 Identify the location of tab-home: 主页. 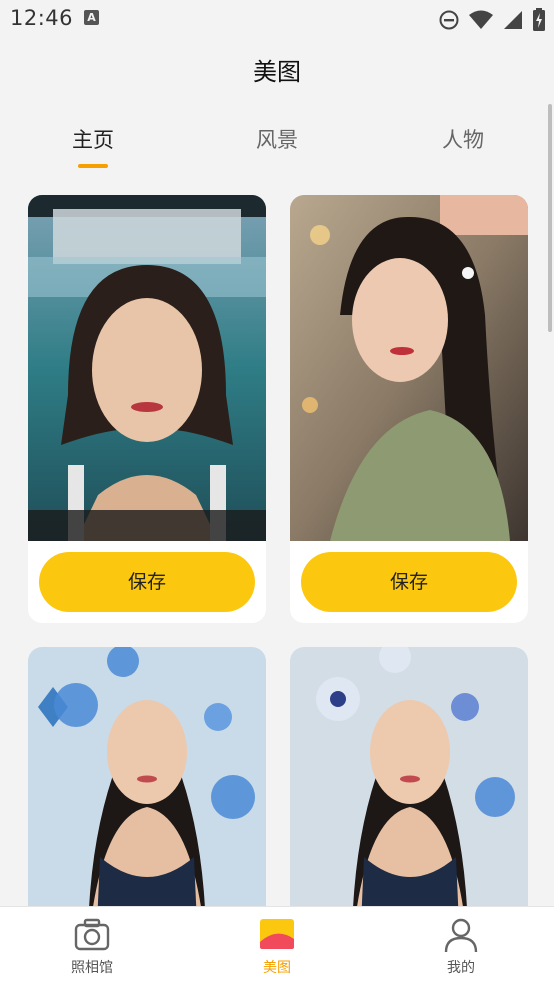
(93, 139).